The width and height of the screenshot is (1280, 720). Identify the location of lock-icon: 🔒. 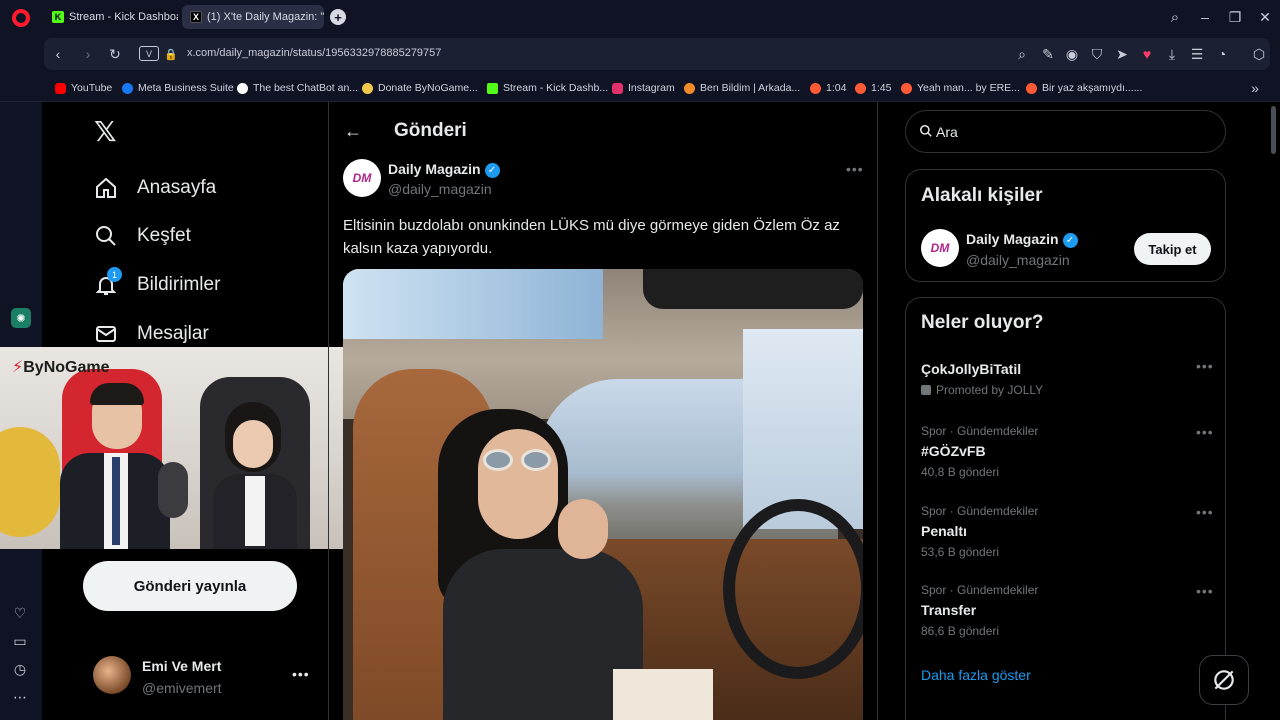
(171, 54).